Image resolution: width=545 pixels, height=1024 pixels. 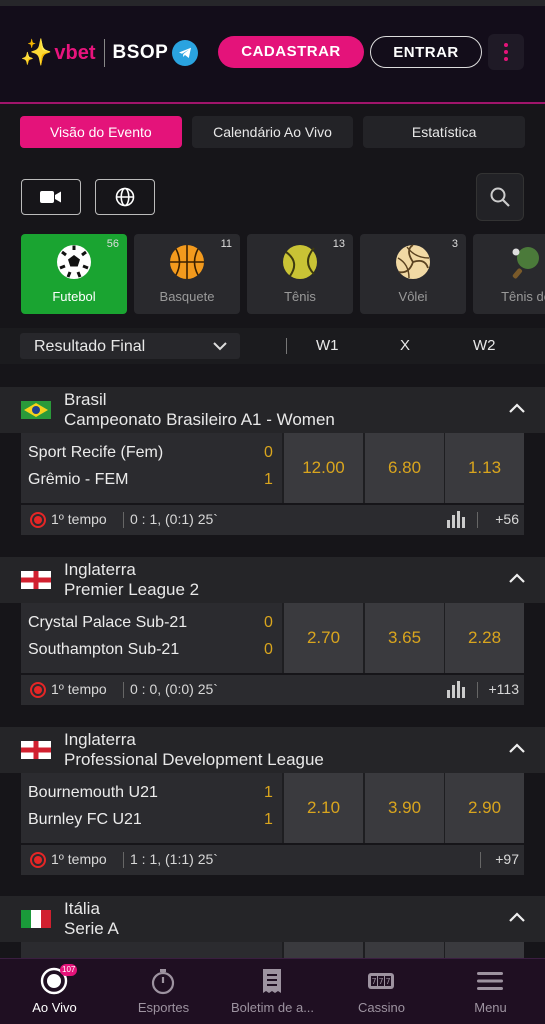 What do you see at coordinates (101, 132) in the screenshot?
I see `tab-event-view: Visão do Evento` at bounding box center [101, 132].